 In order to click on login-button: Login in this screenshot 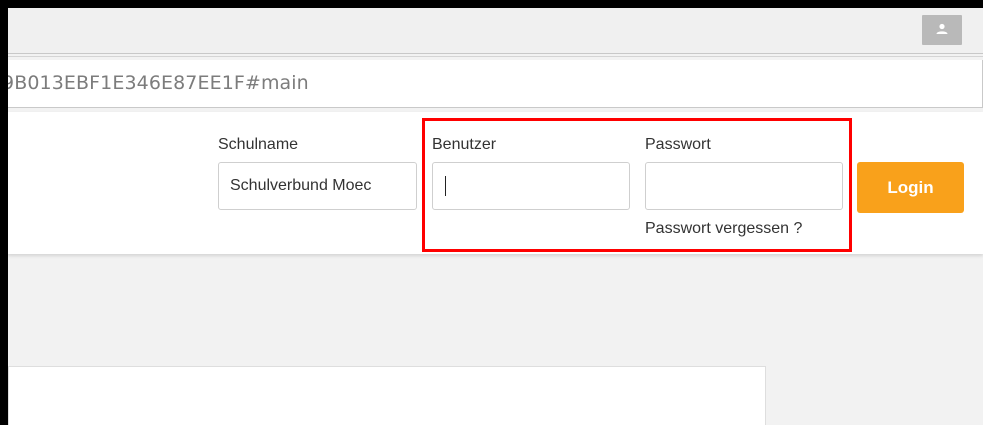, I will do `click(910, 187)`.